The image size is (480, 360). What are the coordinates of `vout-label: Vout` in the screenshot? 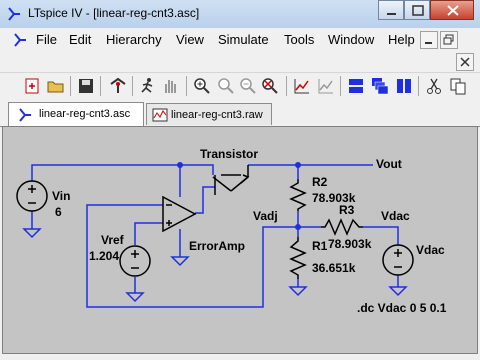 It's located at (389, 164).